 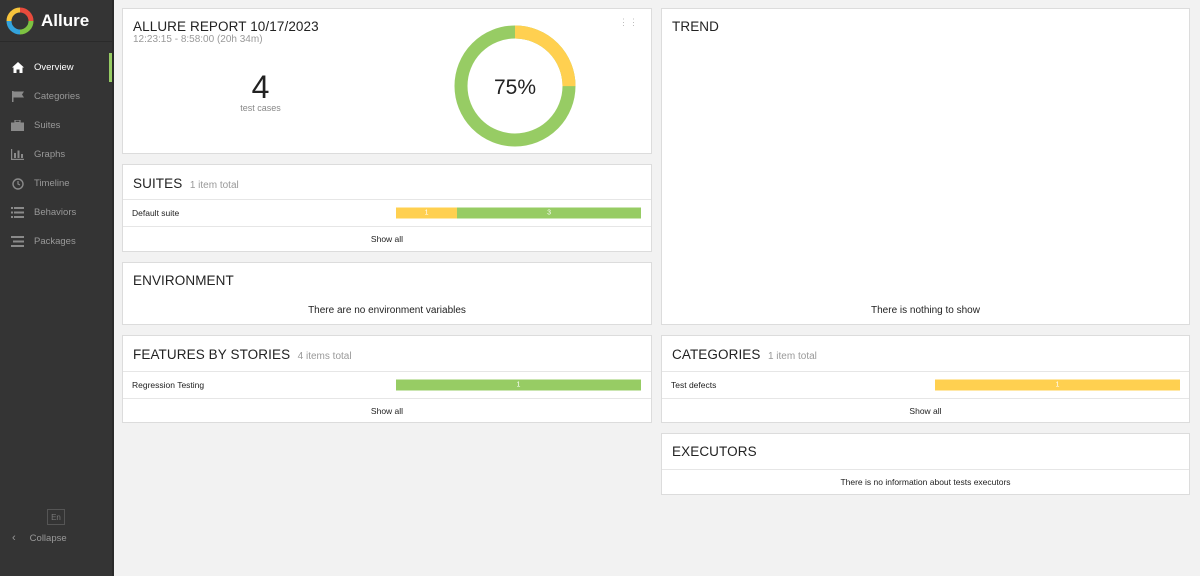 What do you see at coordinates (260, 108) in the screenshot?
I see `test-count-label: test cases` at bounding box center [260, 108].